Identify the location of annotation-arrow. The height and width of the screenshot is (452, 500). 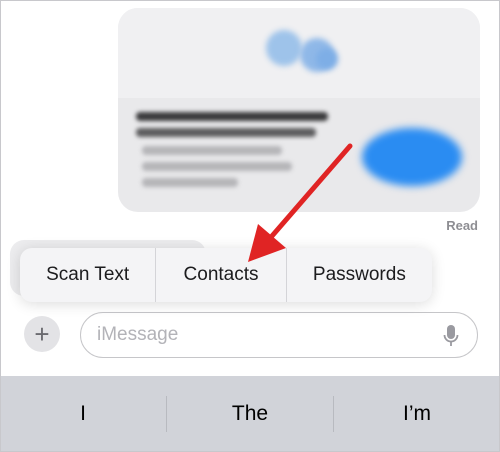
(300, 202).